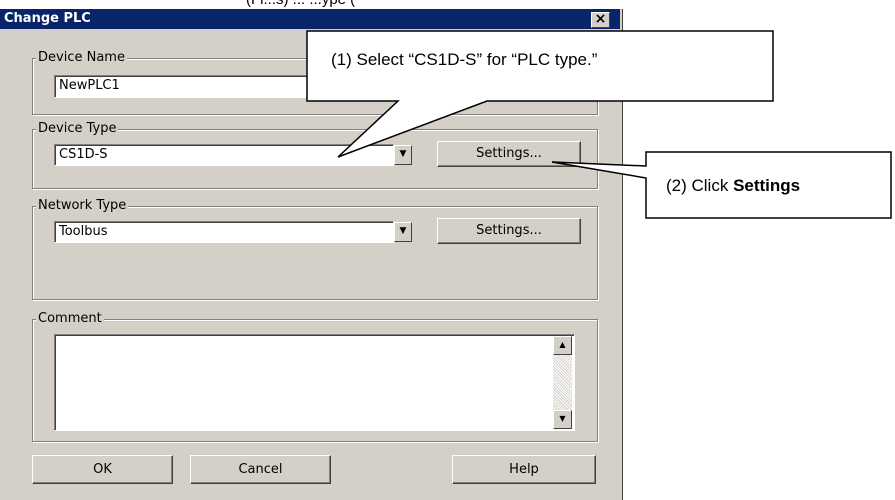  What do you see at coordinates (224, 155) in the screenshot?
I see `device-type-select: CS1D-S` at bounding box center [224, 155].